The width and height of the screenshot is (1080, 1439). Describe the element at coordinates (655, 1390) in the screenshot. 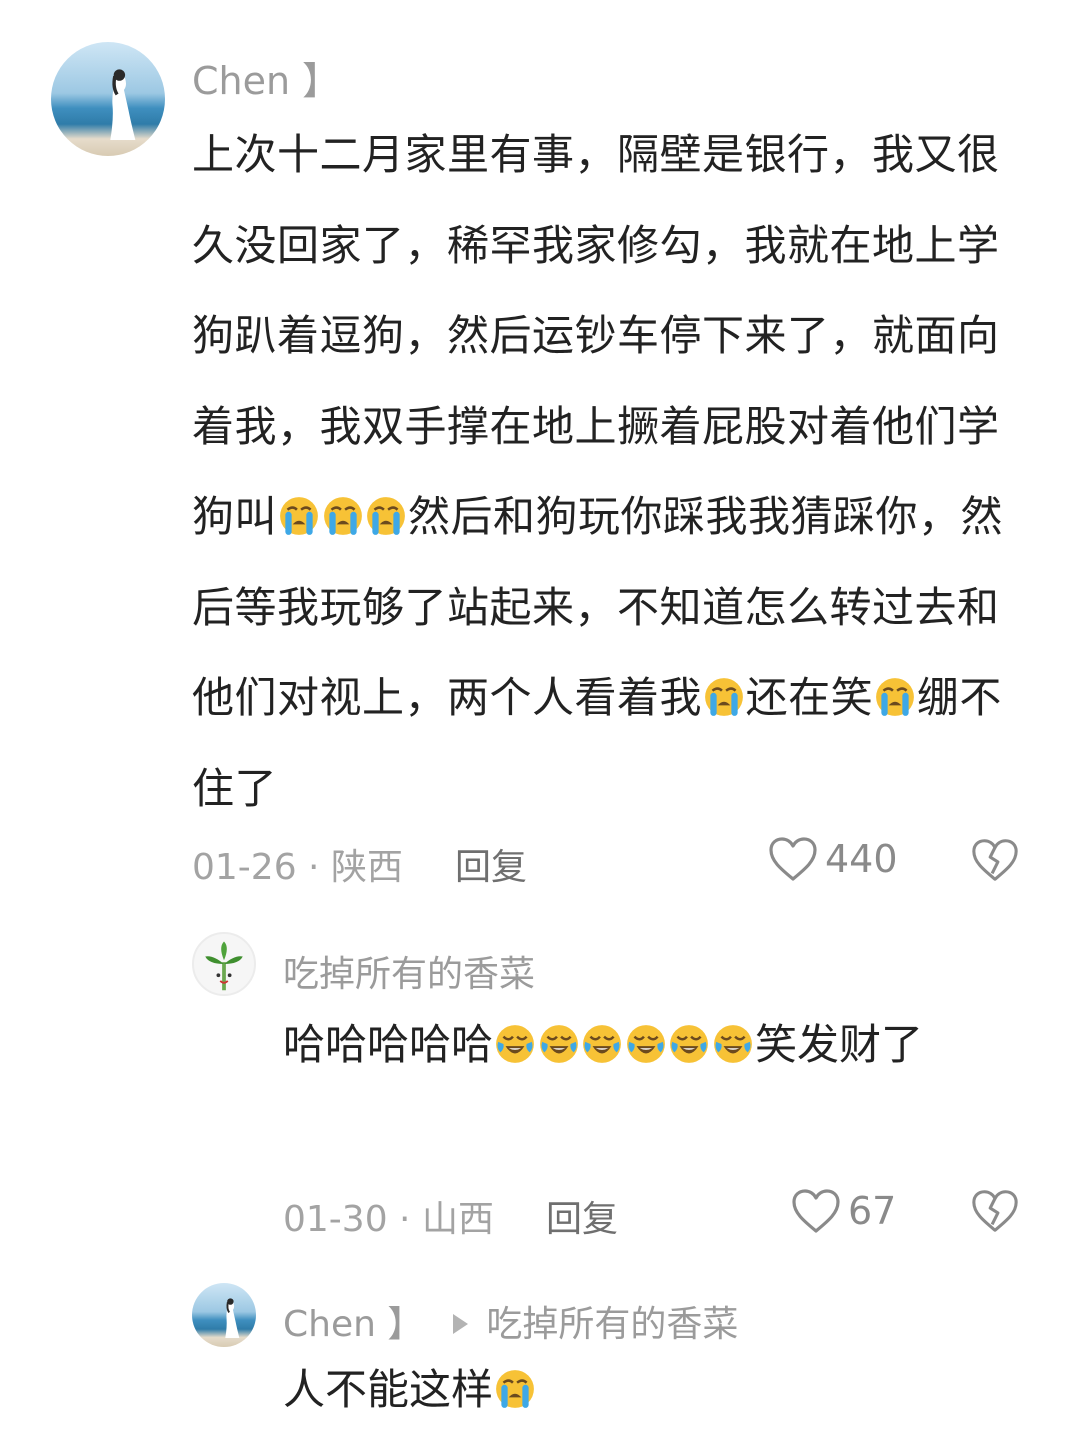

I see `comment-text: 人不能这样` at that location.